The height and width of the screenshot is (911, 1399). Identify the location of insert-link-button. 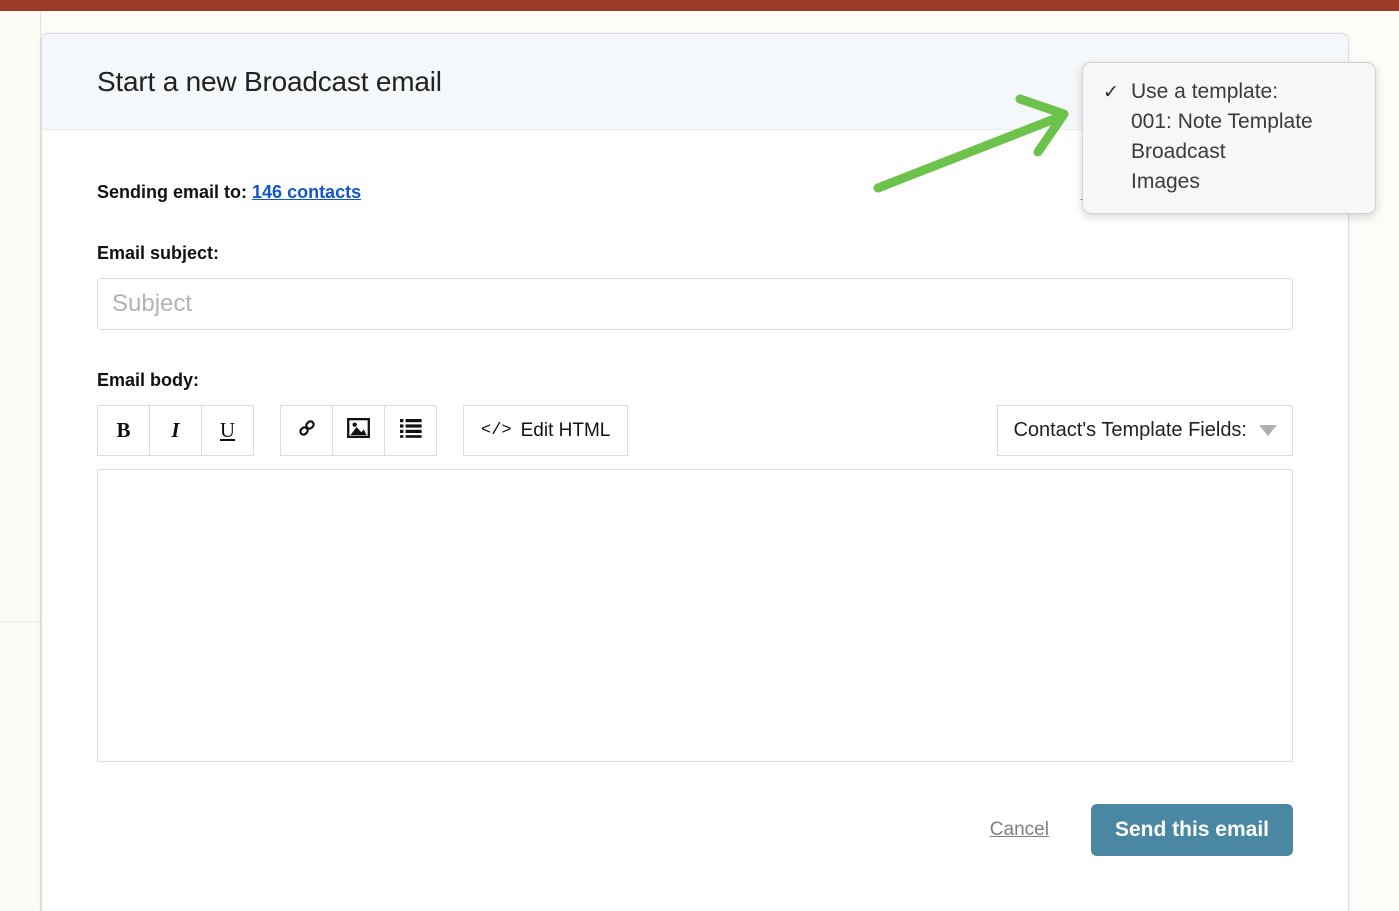
(306, 430).